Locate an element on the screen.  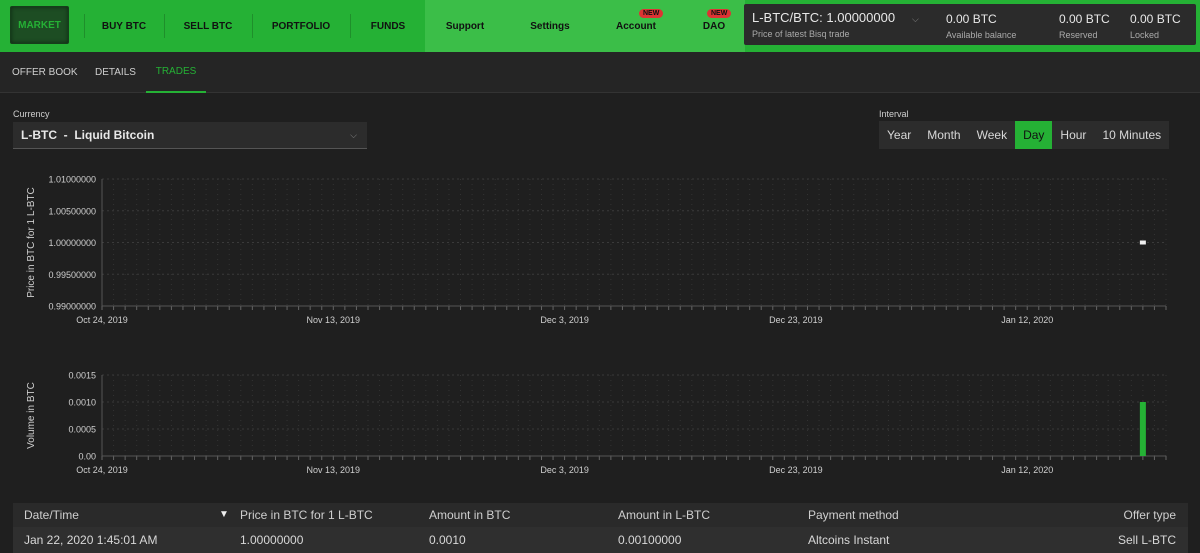
y-tick-label: 0.00 is located at coordinates (87, 457).